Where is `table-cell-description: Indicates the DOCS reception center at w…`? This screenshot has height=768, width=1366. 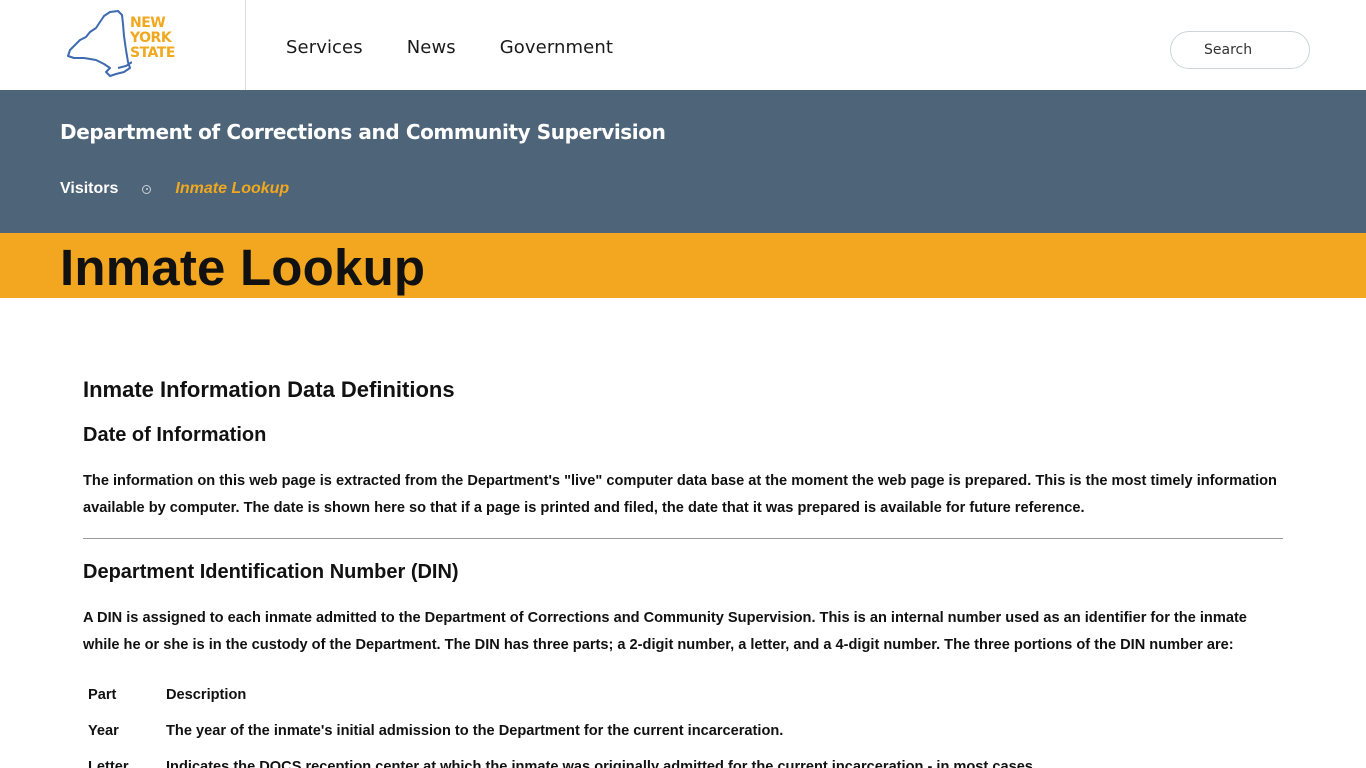 table-cell-description: Indicates the DOCS reception center at w… is located at coordinates (601, 763).